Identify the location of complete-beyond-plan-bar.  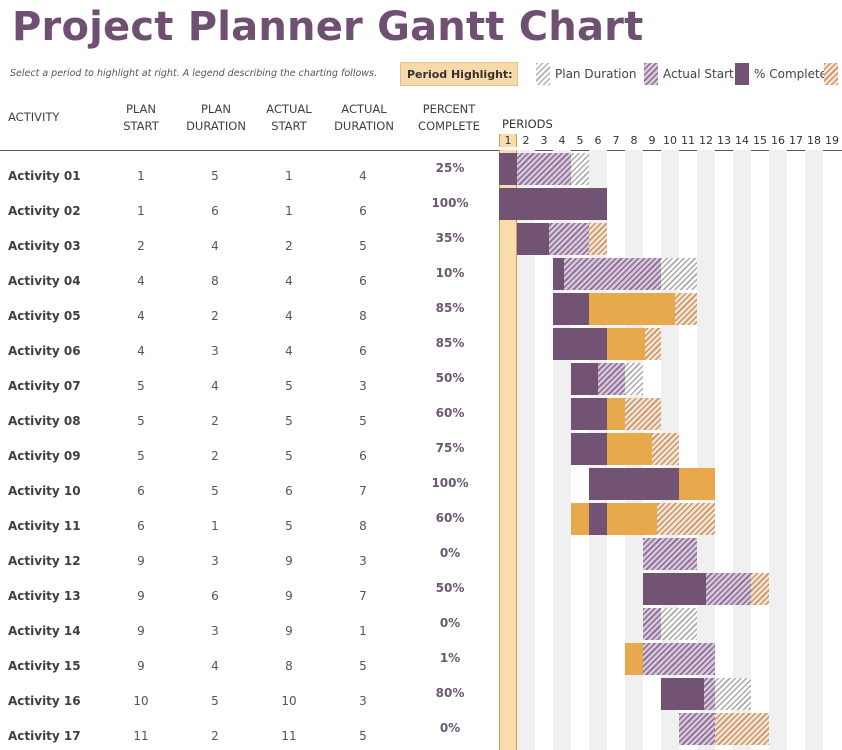
(632, 309).